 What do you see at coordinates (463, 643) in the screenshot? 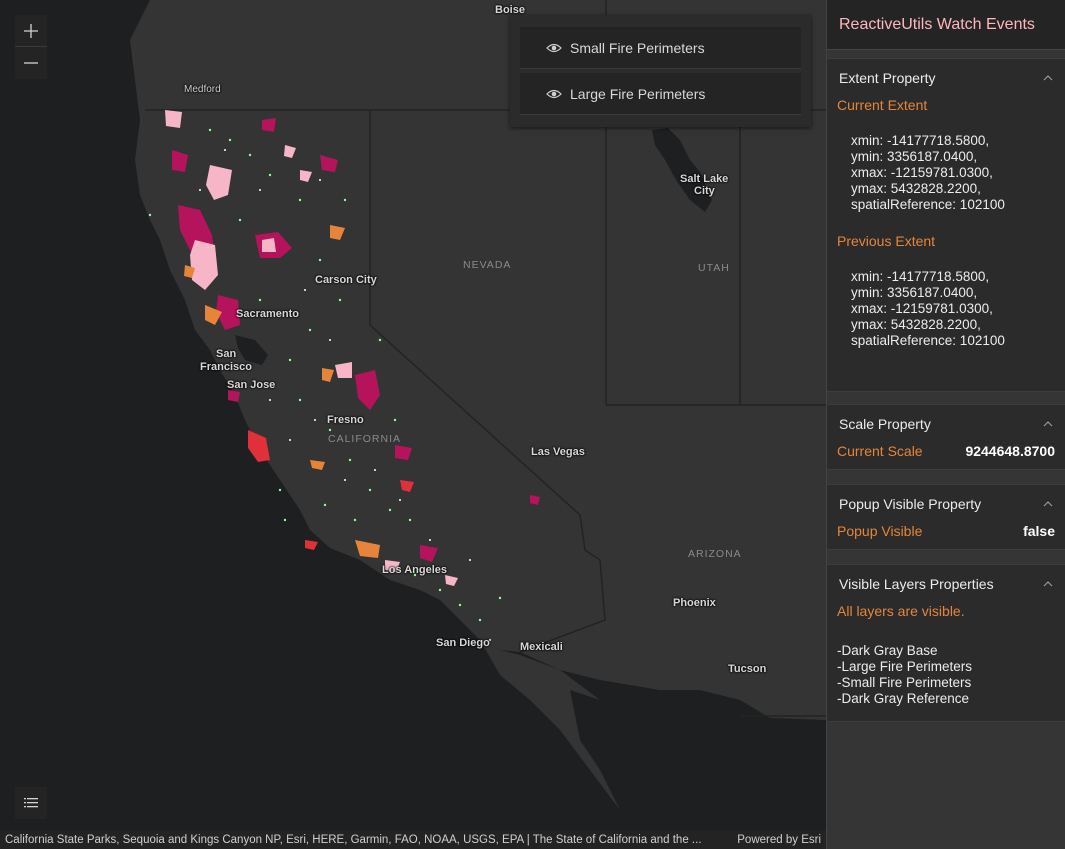
I see `map-label-san-diego: San Diego` at bounding box center [463, 643].